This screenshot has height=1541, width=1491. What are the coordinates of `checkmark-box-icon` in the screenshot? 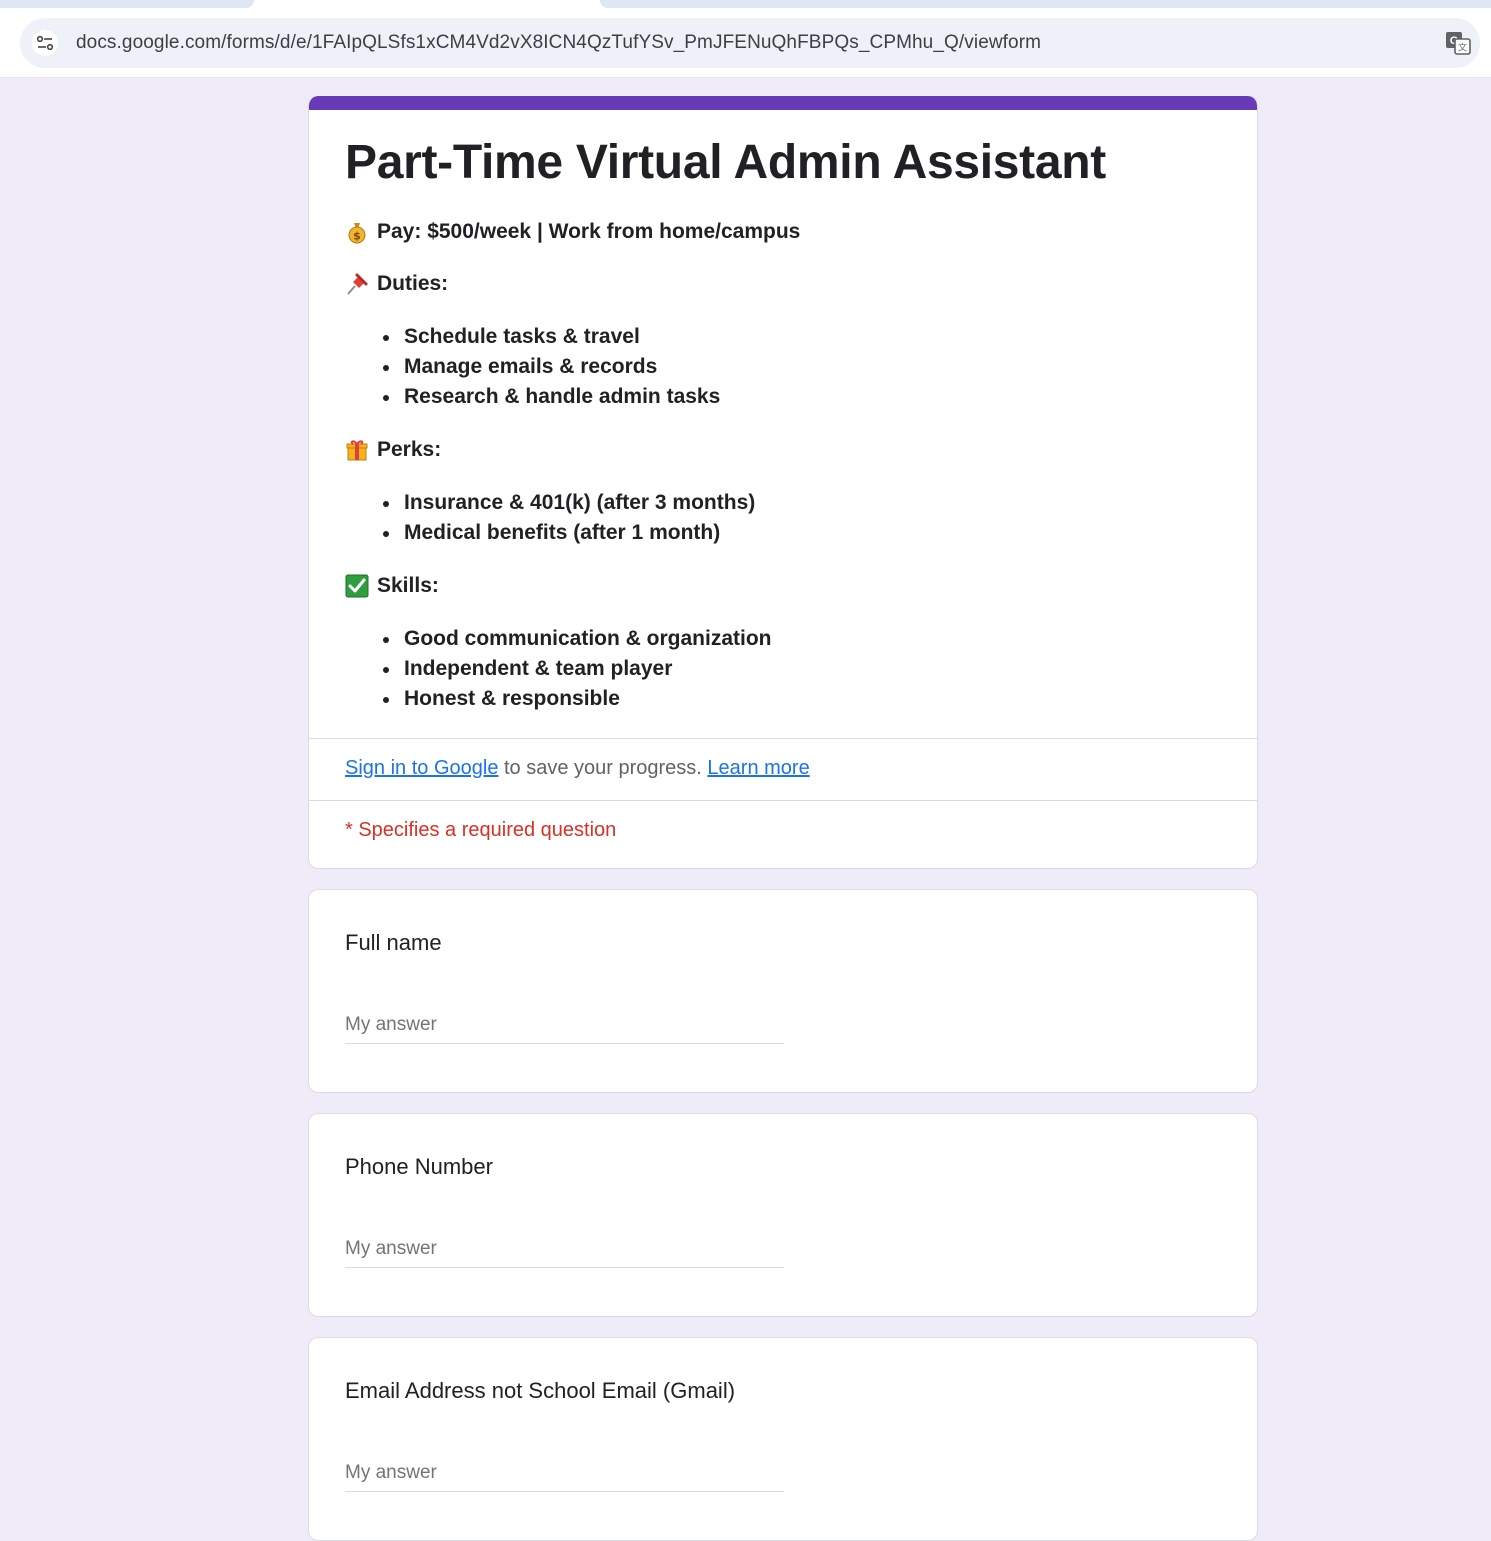 It's located at (357, 586).